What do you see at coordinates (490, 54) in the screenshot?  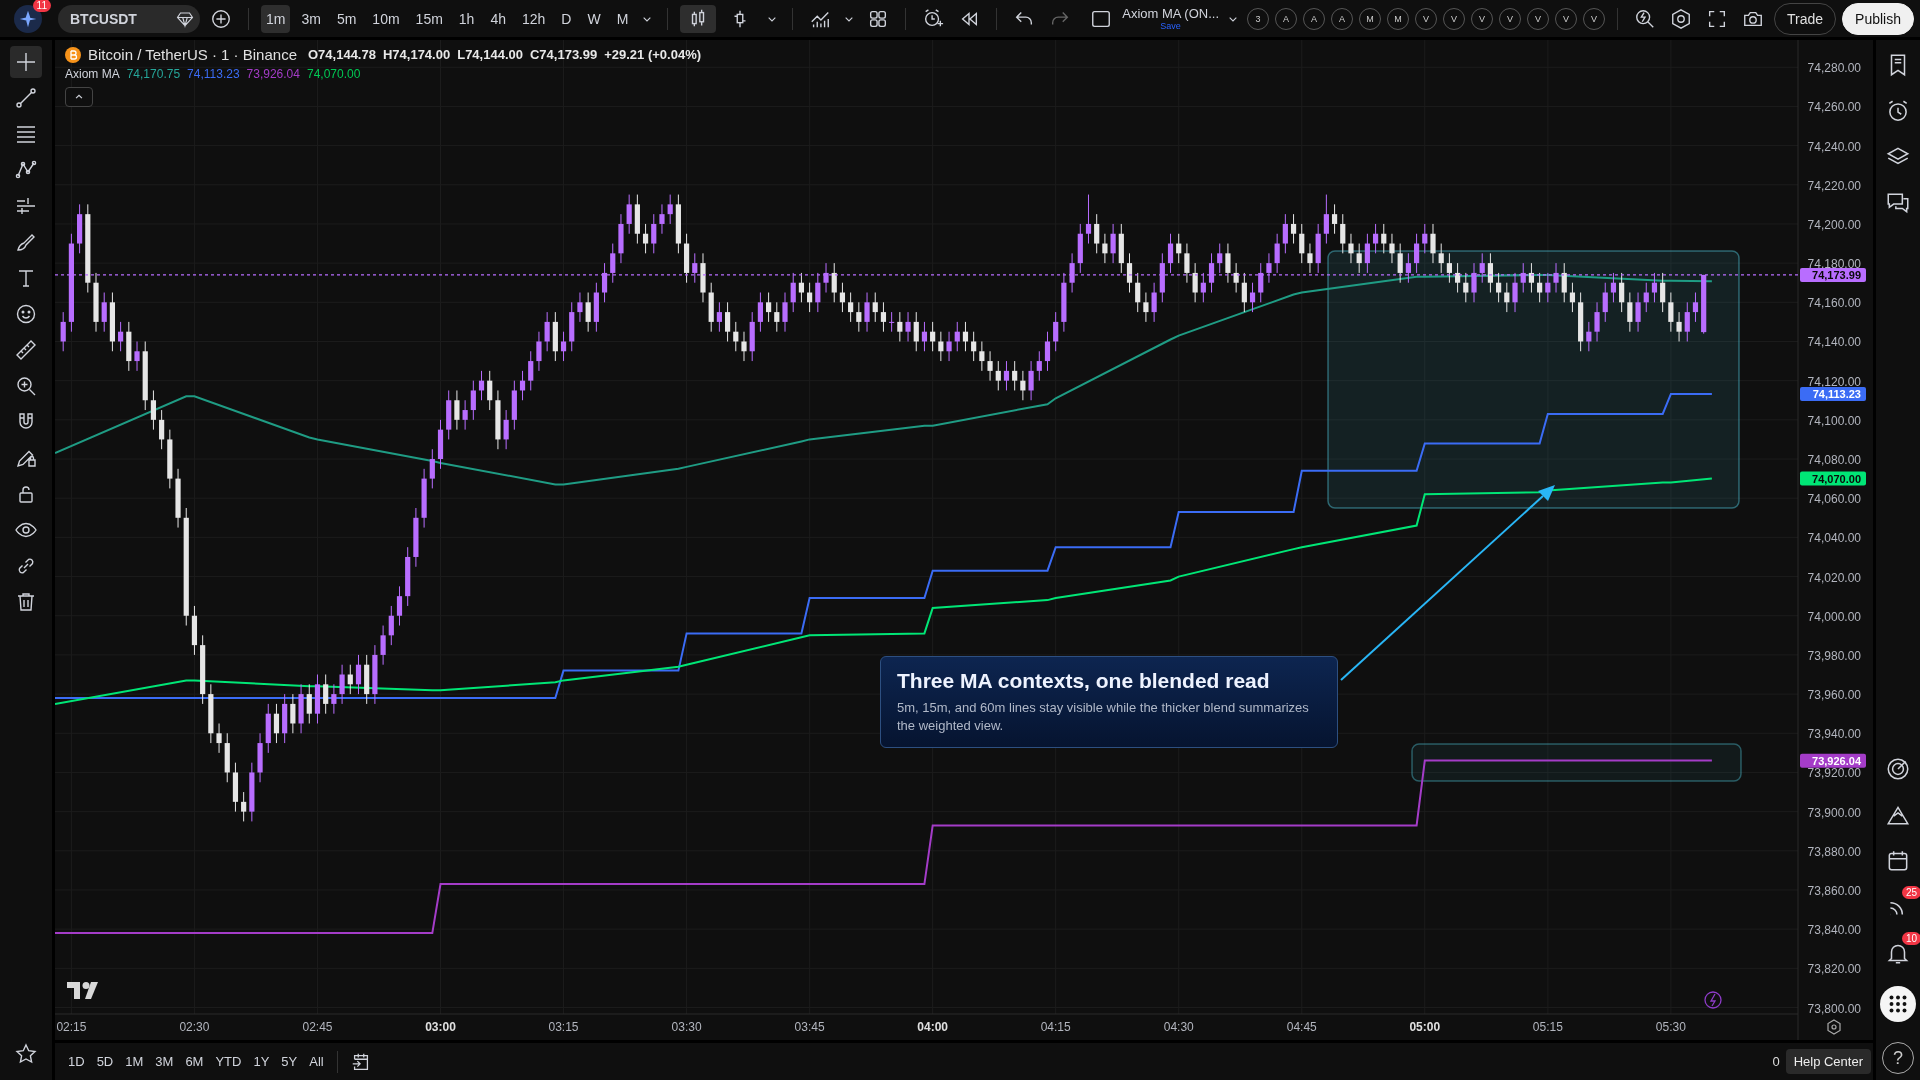 I see `ohlc-value: L74,144.00` at bounding box center [490, 54].